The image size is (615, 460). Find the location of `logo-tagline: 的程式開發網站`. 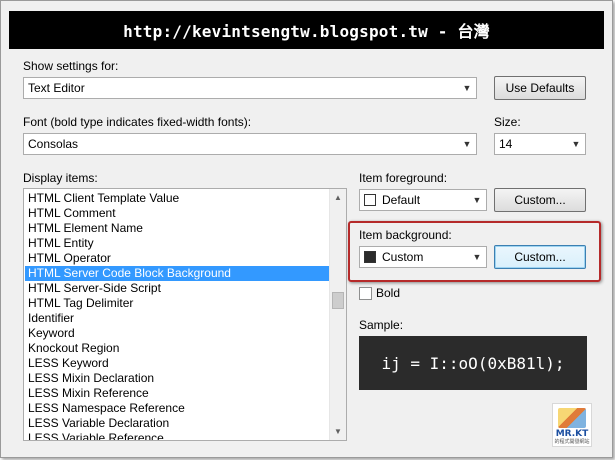

logo-tagline: 的程式開發網站 is located at coordinates (572, 442).